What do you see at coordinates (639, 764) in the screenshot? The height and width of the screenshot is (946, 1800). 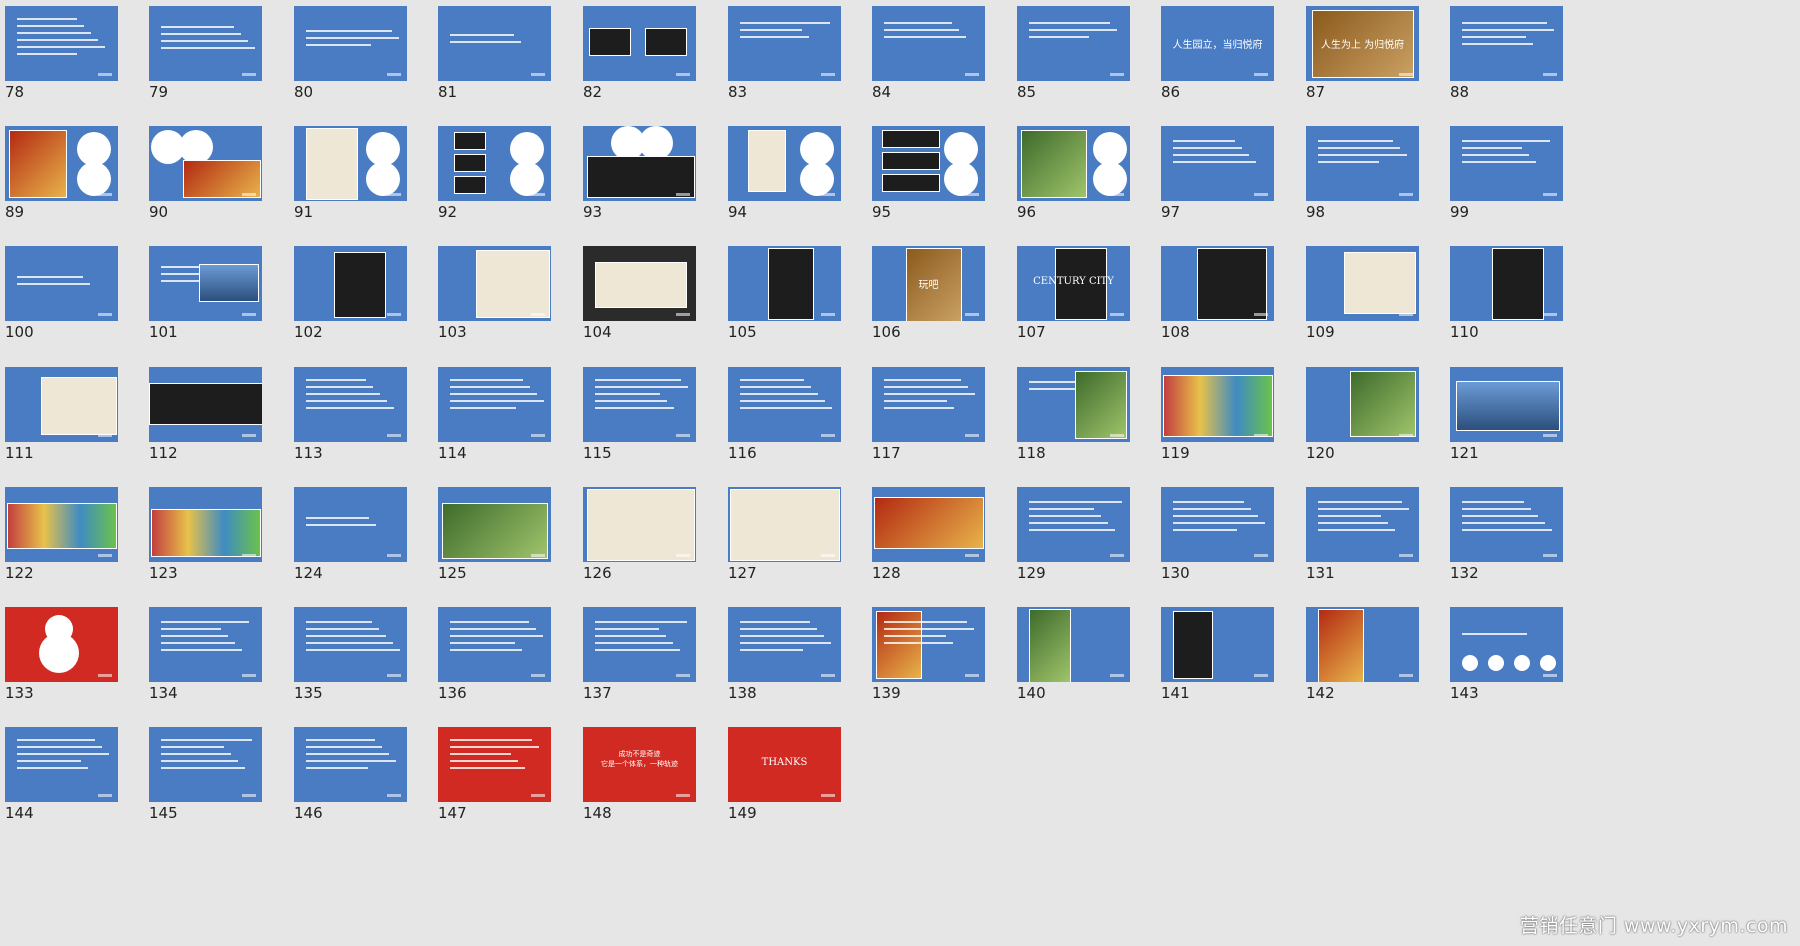 I see `slide-thumbnail: 成功不是奇迹 它是一个体系，一种轨迹` at bounding box center [639, 764].